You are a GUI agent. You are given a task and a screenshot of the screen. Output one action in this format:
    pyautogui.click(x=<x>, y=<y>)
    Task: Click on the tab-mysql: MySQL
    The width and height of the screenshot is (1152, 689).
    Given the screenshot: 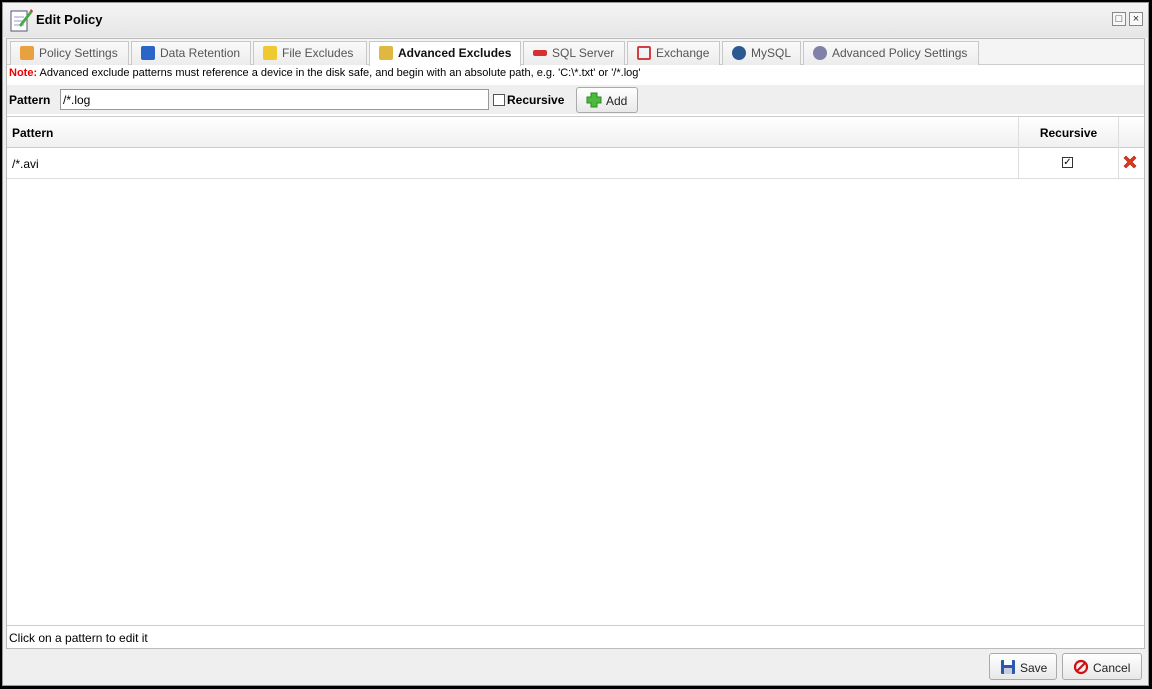 What is the action you would take?
    pyautogui.click(x=761, y=53)
    